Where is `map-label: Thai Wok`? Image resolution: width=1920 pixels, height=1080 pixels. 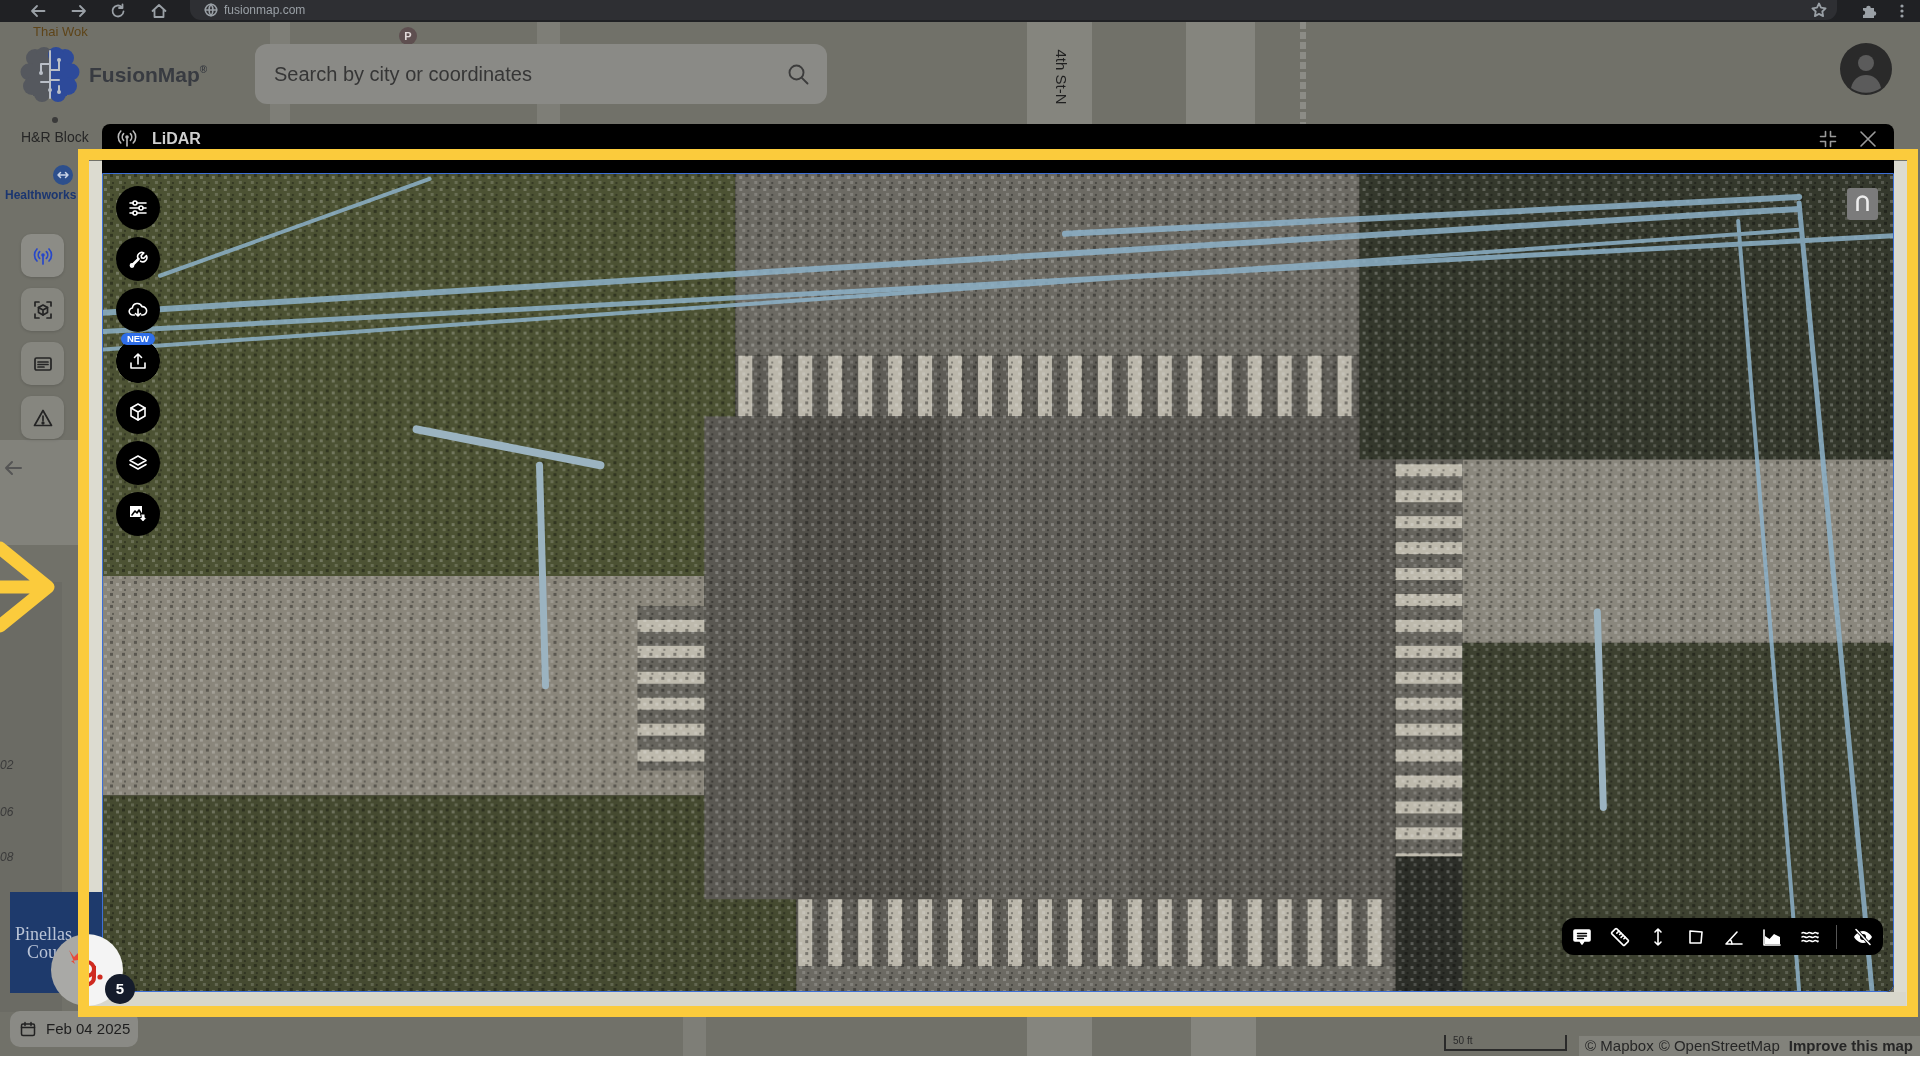 map-label: Thai Wok is located at coordinates (60, 32).